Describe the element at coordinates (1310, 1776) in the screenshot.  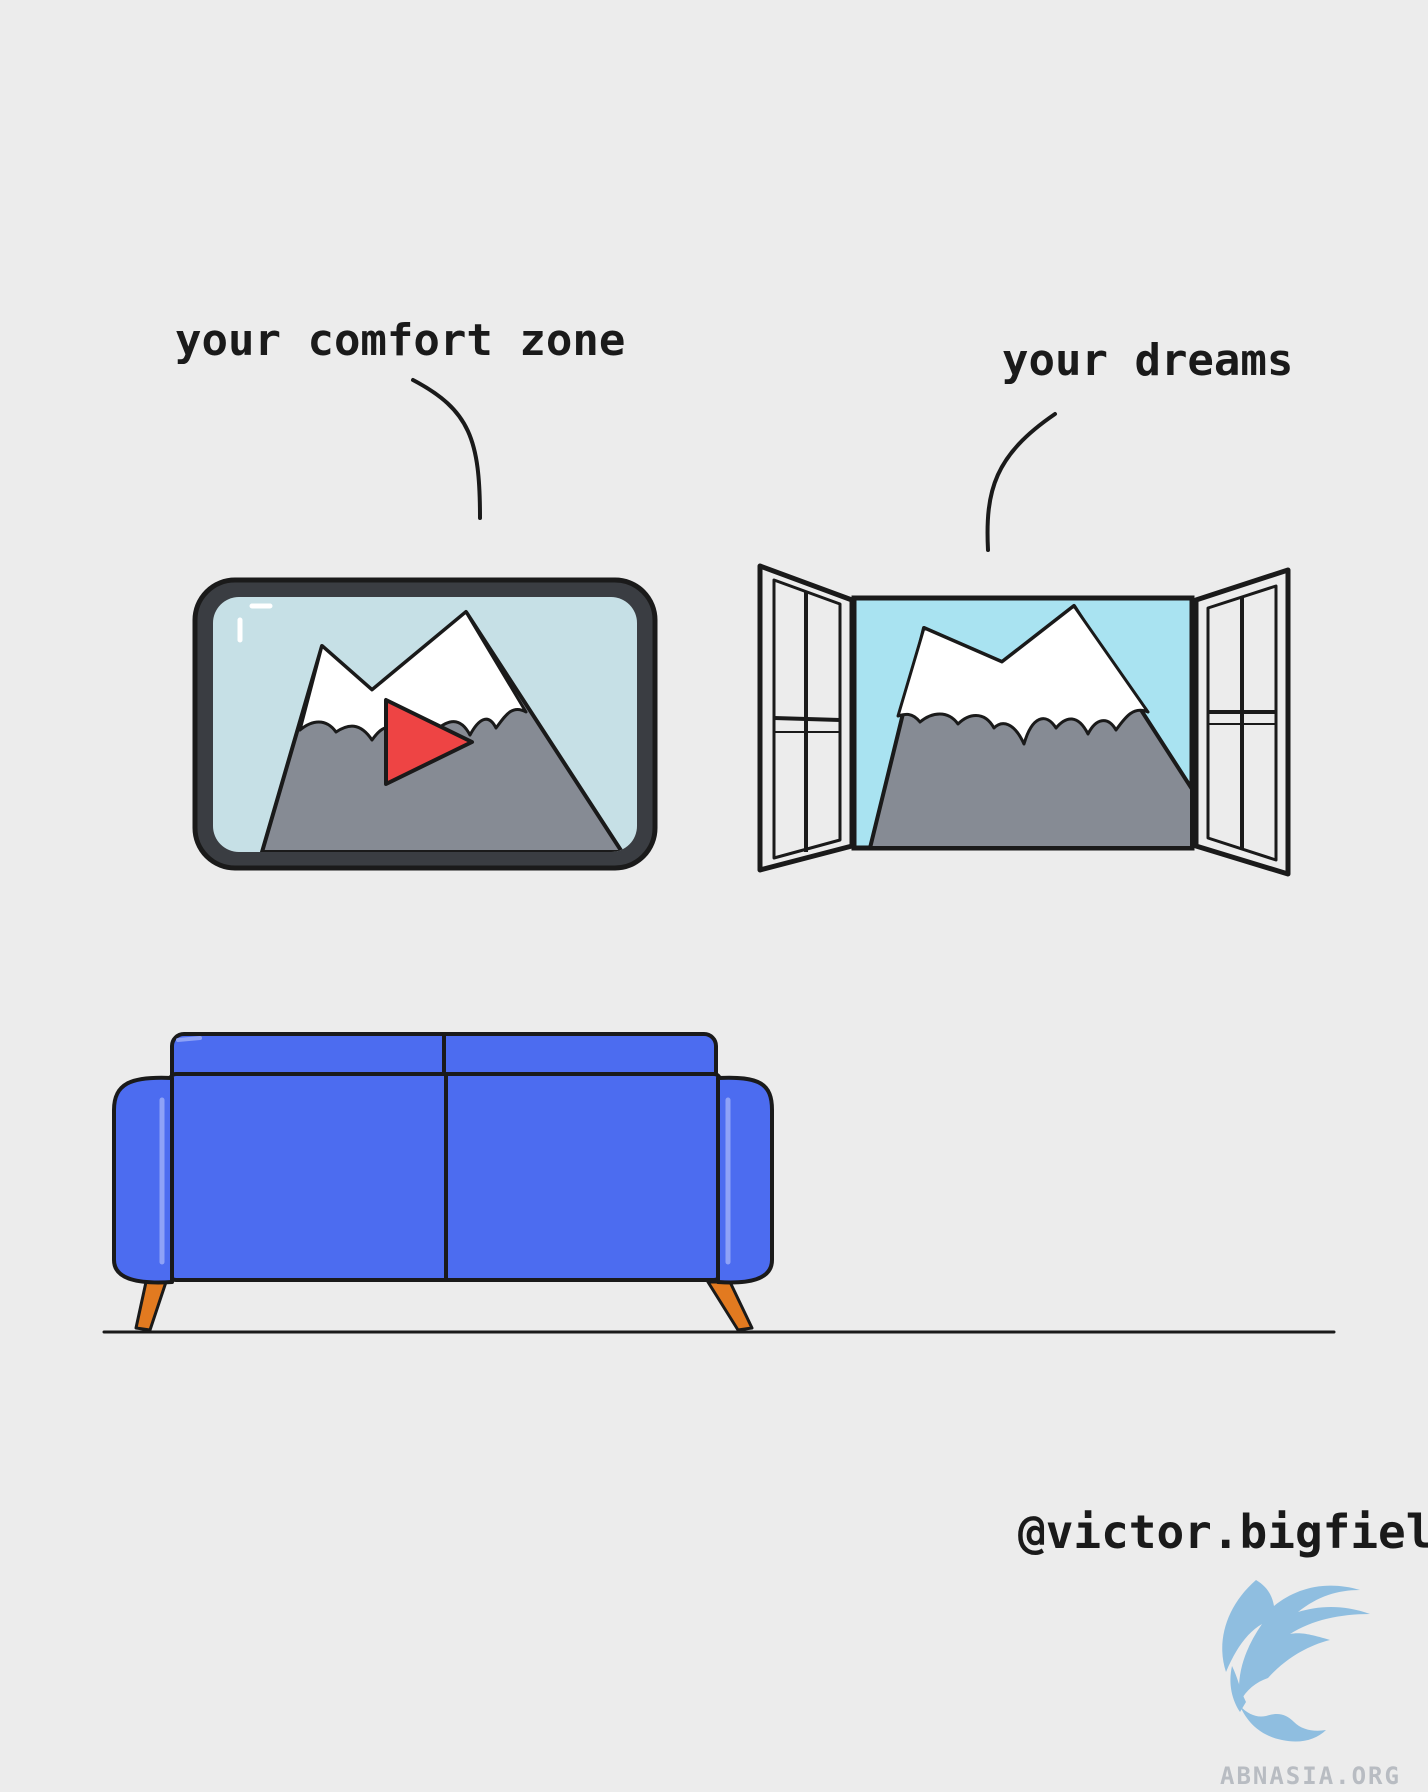
I see `watermark-text: ABNASIA.ORG` at that location.